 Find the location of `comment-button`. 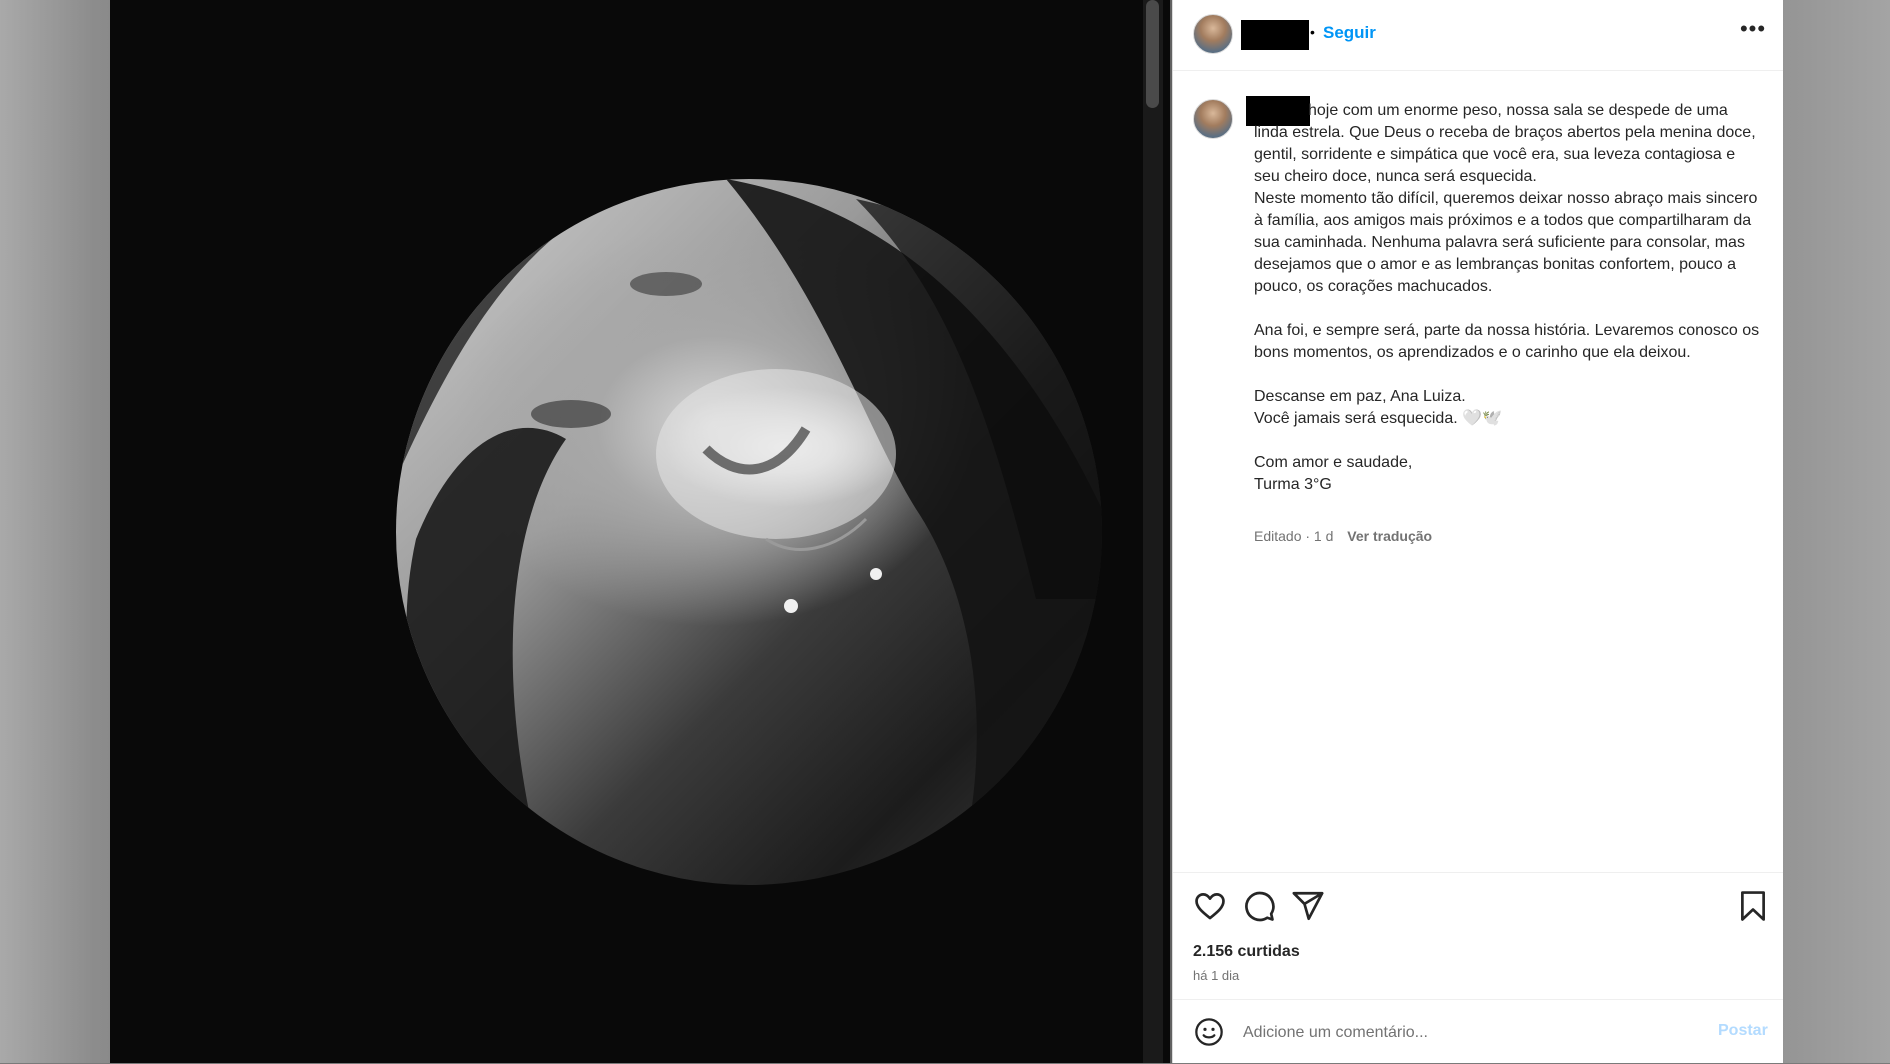

comment-button is located at coordinates (1259, 906).